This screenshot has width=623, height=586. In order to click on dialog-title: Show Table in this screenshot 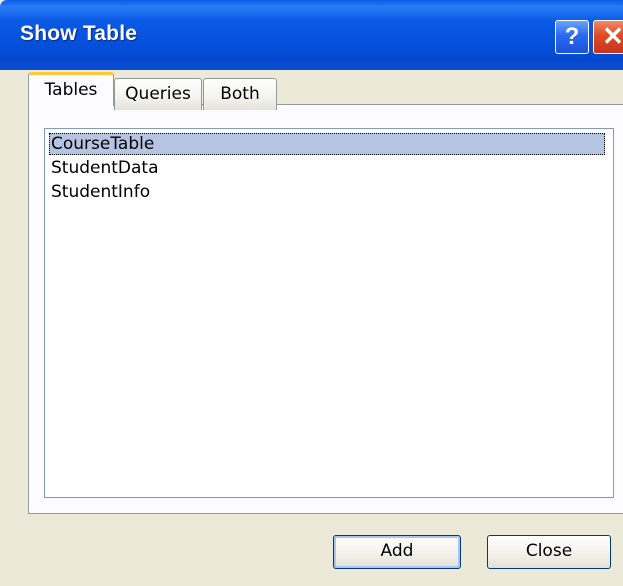, I will do `click(79, 33)`.